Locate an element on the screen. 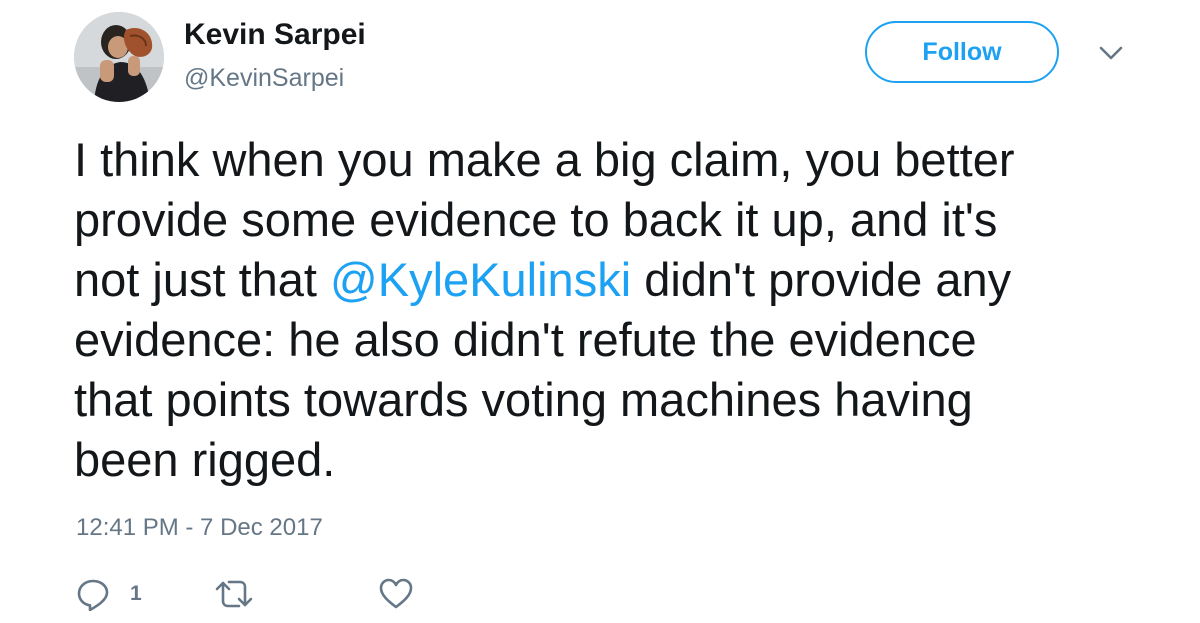 The height and width of the screenshot is (623, 1200). tweet-text-segment: not just that is located at coordinates (202, 279).